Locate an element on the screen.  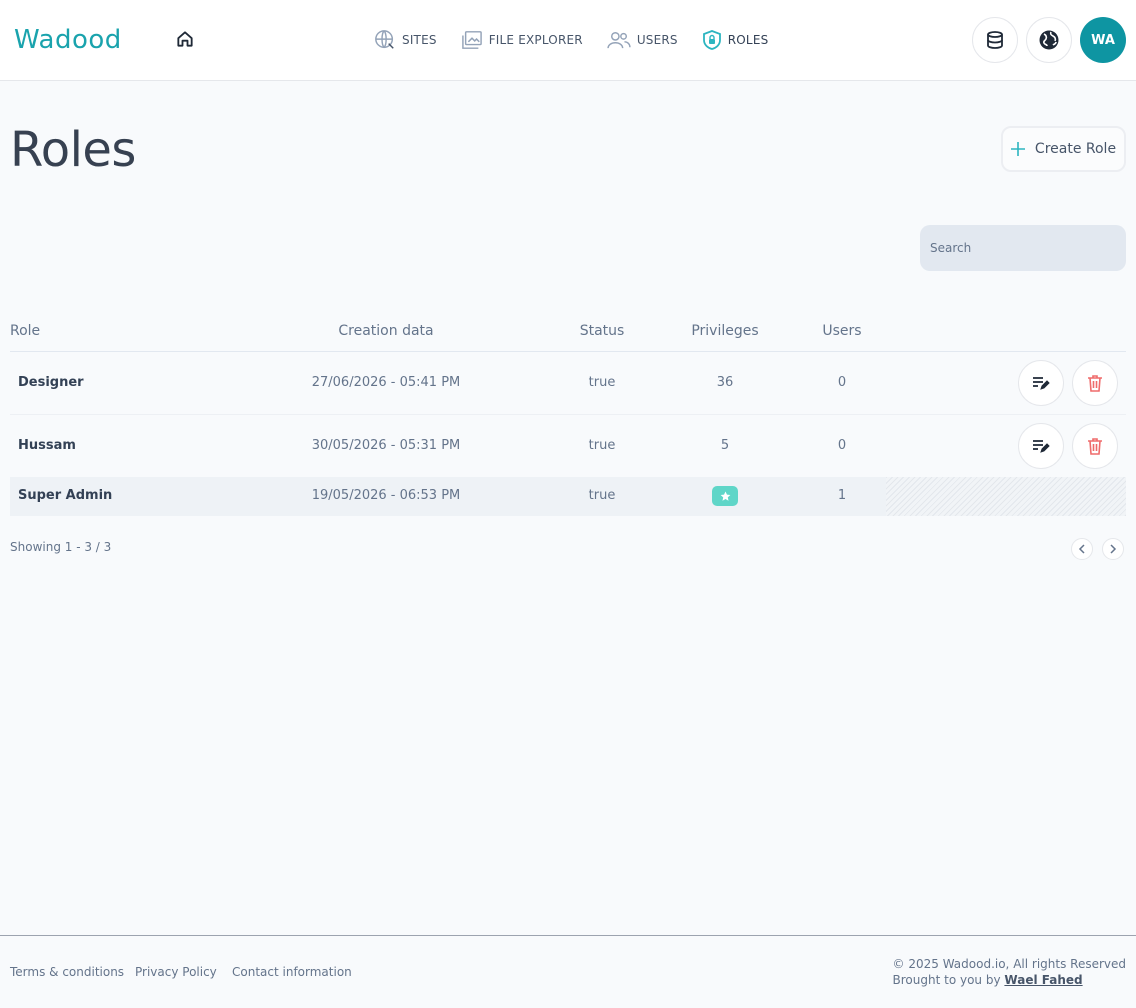
home-icon is located at coordinates (185, 39).